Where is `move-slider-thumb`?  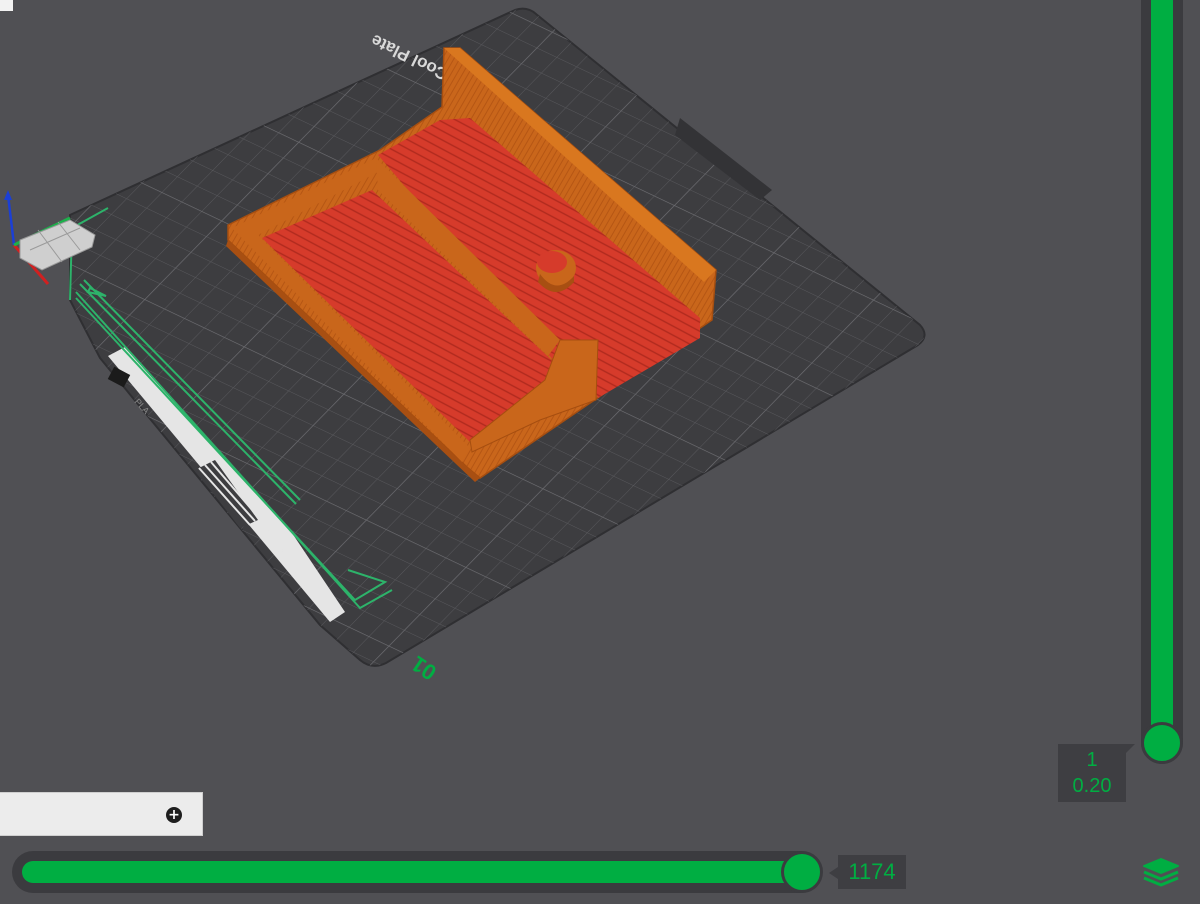
move-slider-thumb is located at coordinates (802, 872).